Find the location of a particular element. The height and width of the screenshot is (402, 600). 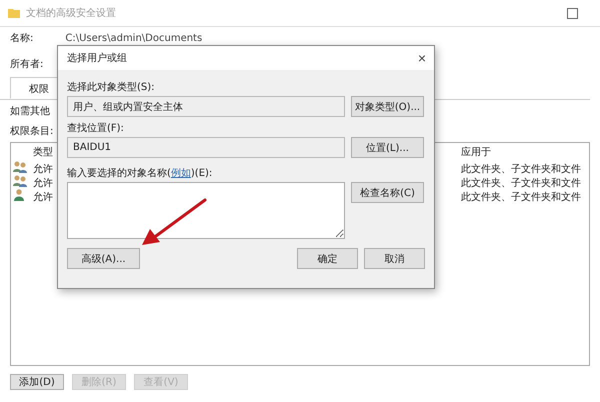

names-label: 输入要选择的对象名称(例如)(E): is located at coordinates (139, 173).